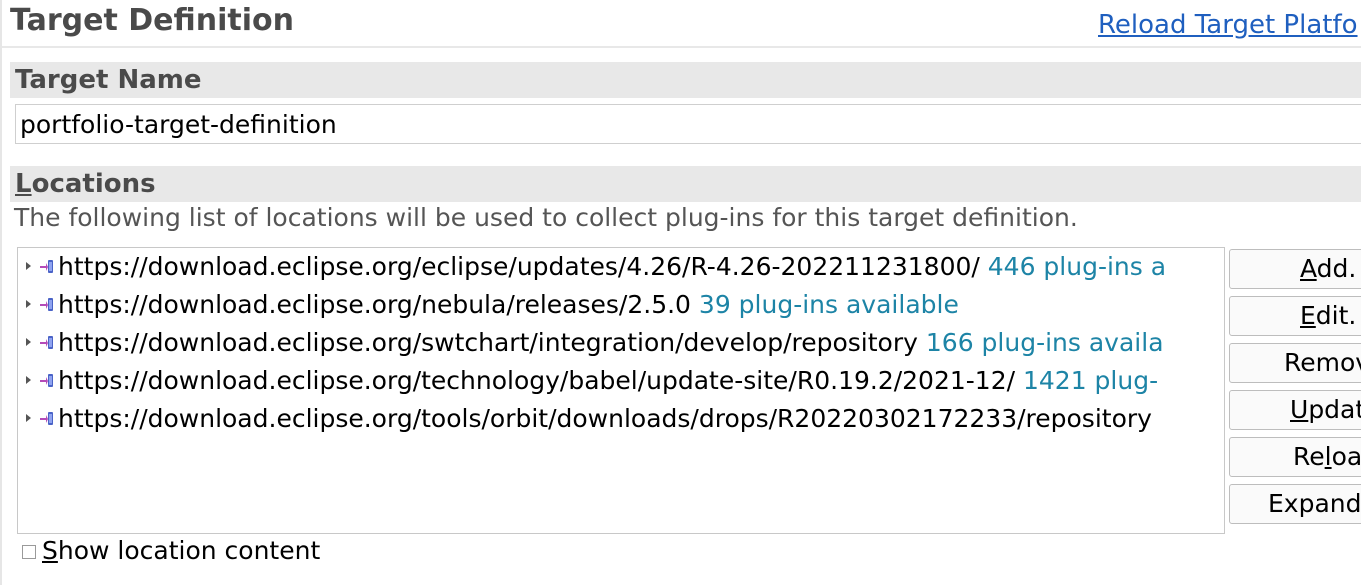 The height and width of the screenshot is (585, 1361). Describe the element at coordinates (1334, 409) in the screenshot. I see `update-label: pdat` at that location.